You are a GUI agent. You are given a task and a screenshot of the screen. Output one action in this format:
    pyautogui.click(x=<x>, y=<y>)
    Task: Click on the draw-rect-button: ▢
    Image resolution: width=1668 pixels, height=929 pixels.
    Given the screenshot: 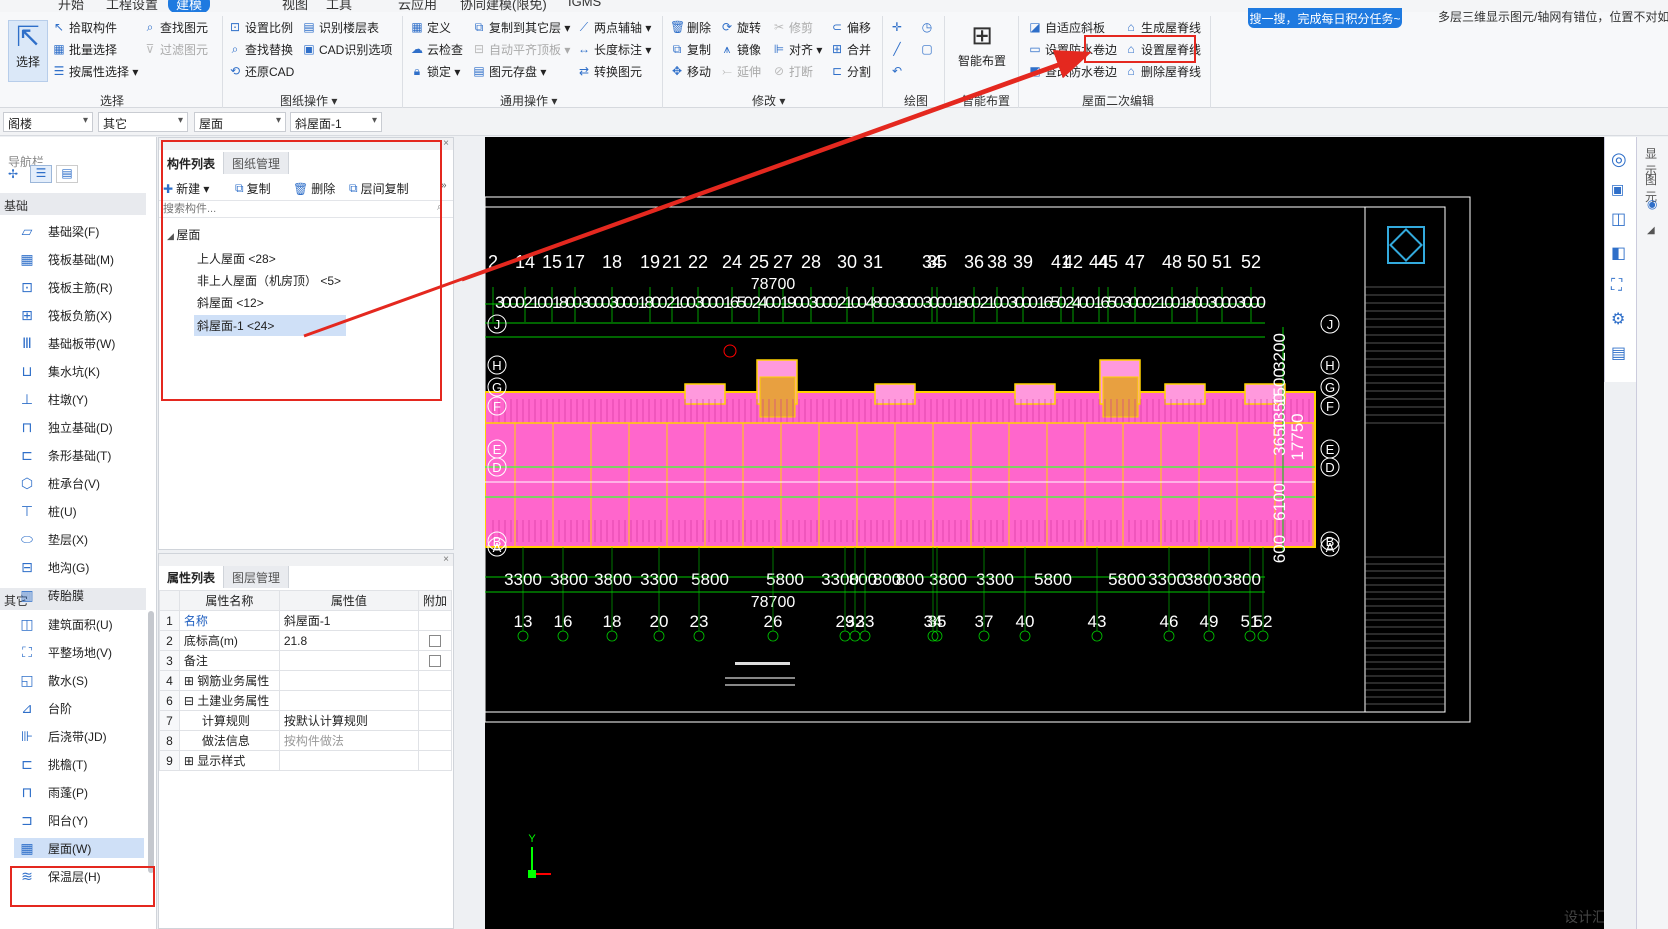 What is the action you would take?
    pyautogui.click(x=928, y=49)
    